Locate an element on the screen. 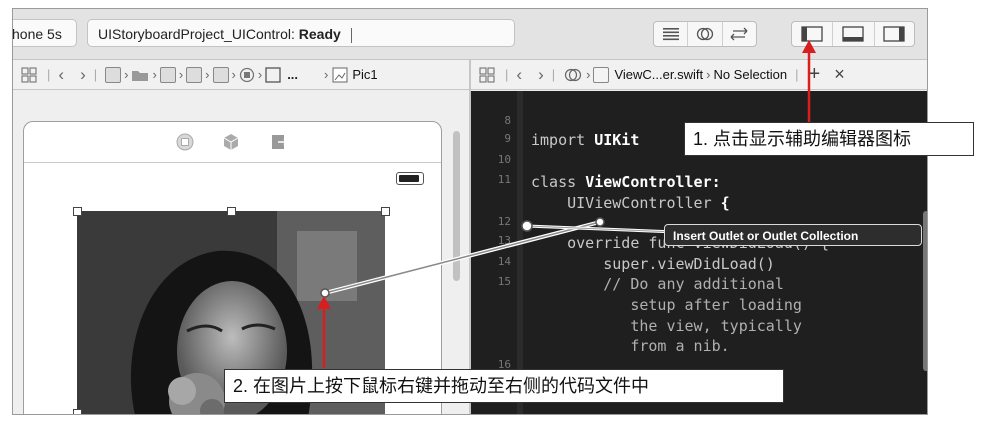 This screenshot has height=427, width=1000. standard-editor-button is located at coordinates (671, 34).